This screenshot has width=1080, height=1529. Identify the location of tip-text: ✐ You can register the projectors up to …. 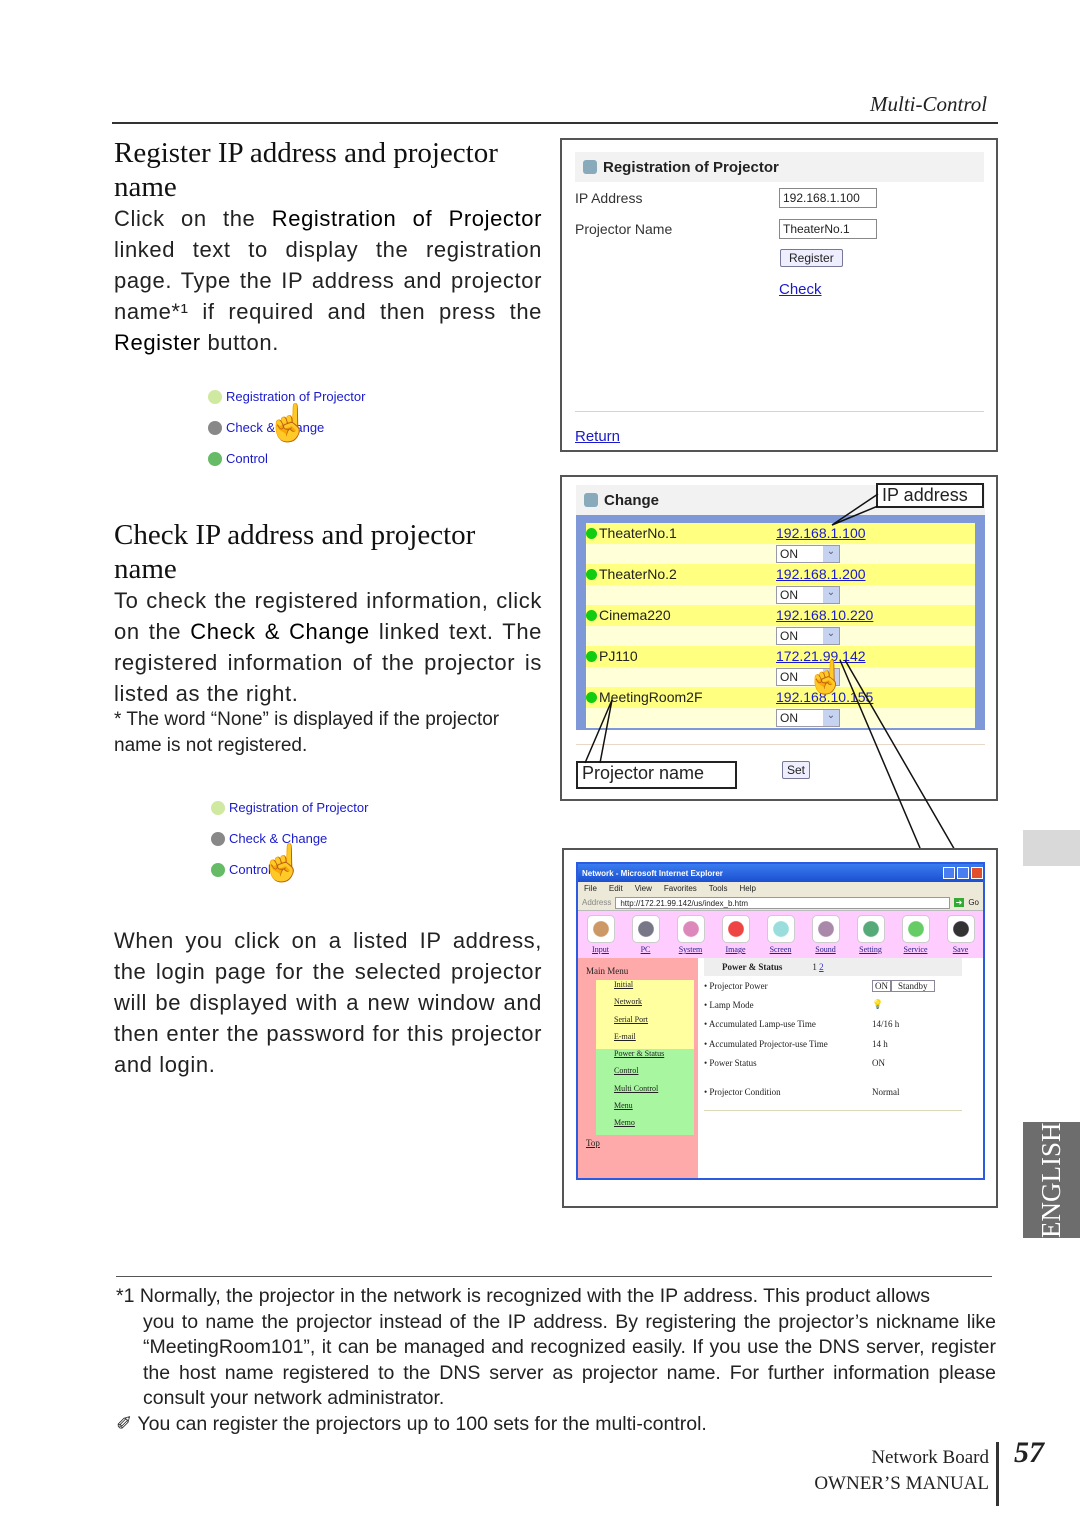
(411, 1423).